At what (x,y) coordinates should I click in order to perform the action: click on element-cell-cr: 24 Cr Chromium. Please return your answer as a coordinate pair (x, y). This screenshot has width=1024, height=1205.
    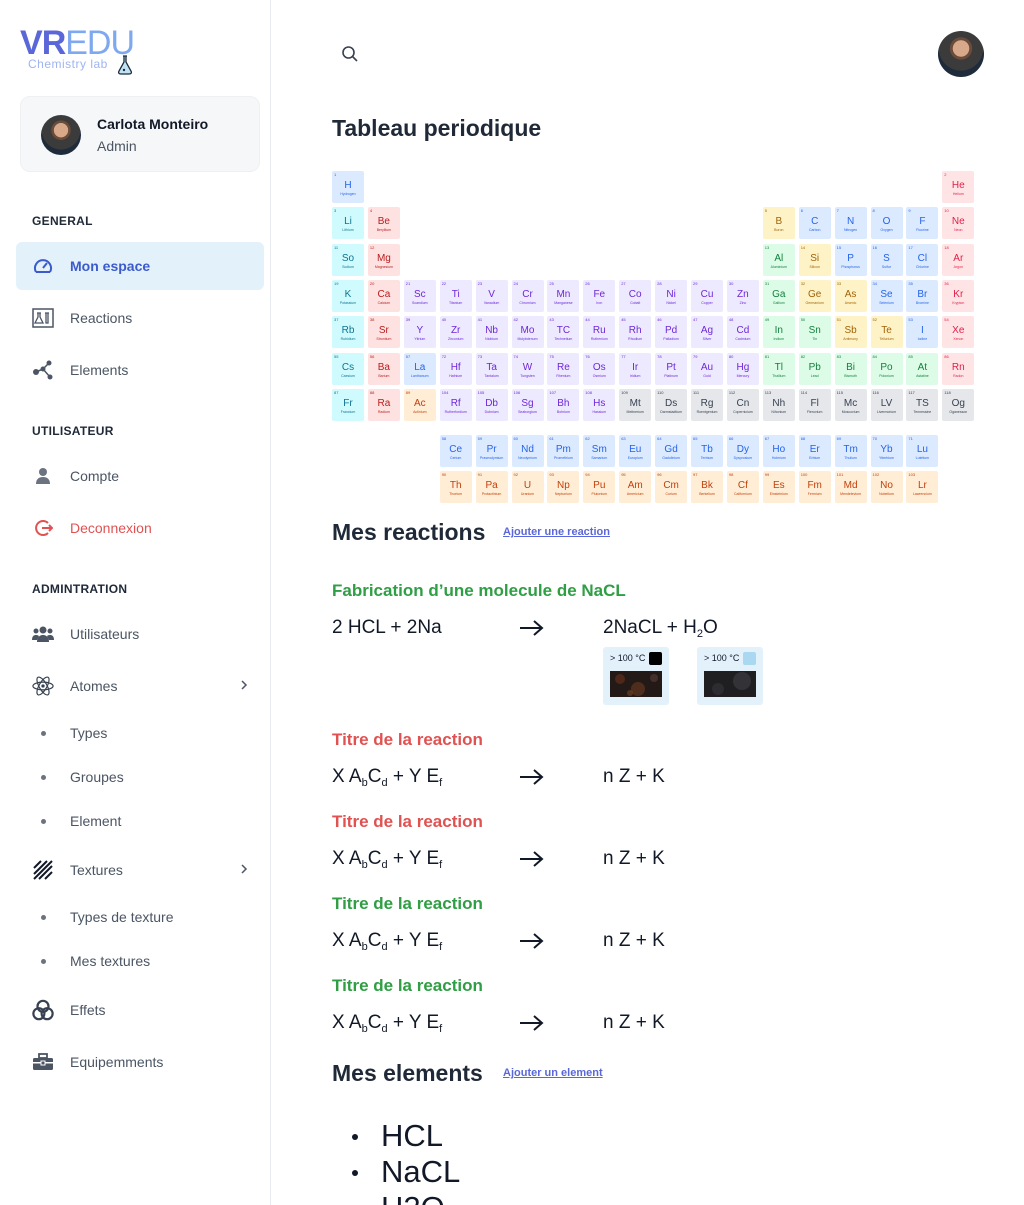
    Looking at the image, I should click on (527, 295).